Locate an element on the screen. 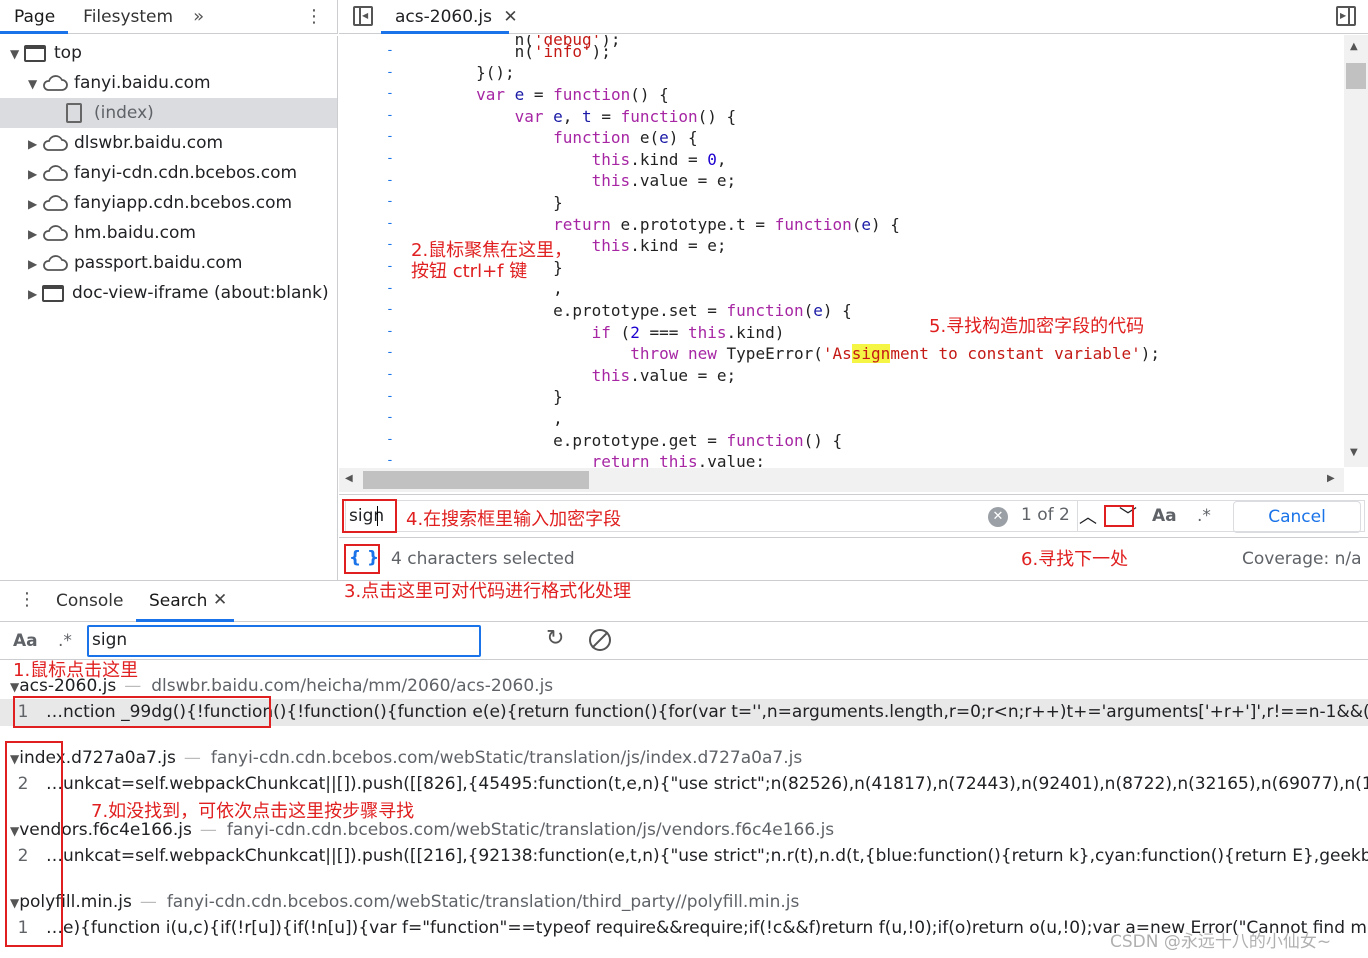 The height and width of the screenshot is (958, 1368). search-panel-toolbar: Aa .* sign ↻ is located at coordinates (684, 641).